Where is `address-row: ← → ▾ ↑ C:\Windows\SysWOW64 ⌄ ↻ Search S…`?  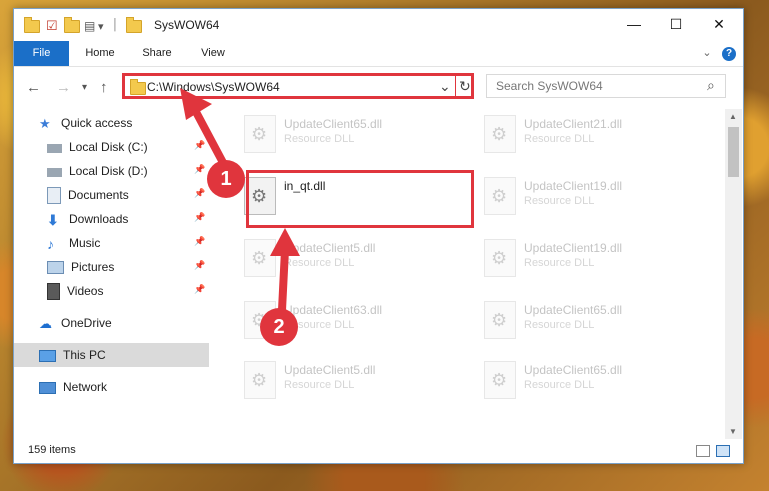 address-row: ← → ▾ ↑ C:\Windows\SysWOW64 ⌄ ↻ Search S… is located at coordinates (378, 87).